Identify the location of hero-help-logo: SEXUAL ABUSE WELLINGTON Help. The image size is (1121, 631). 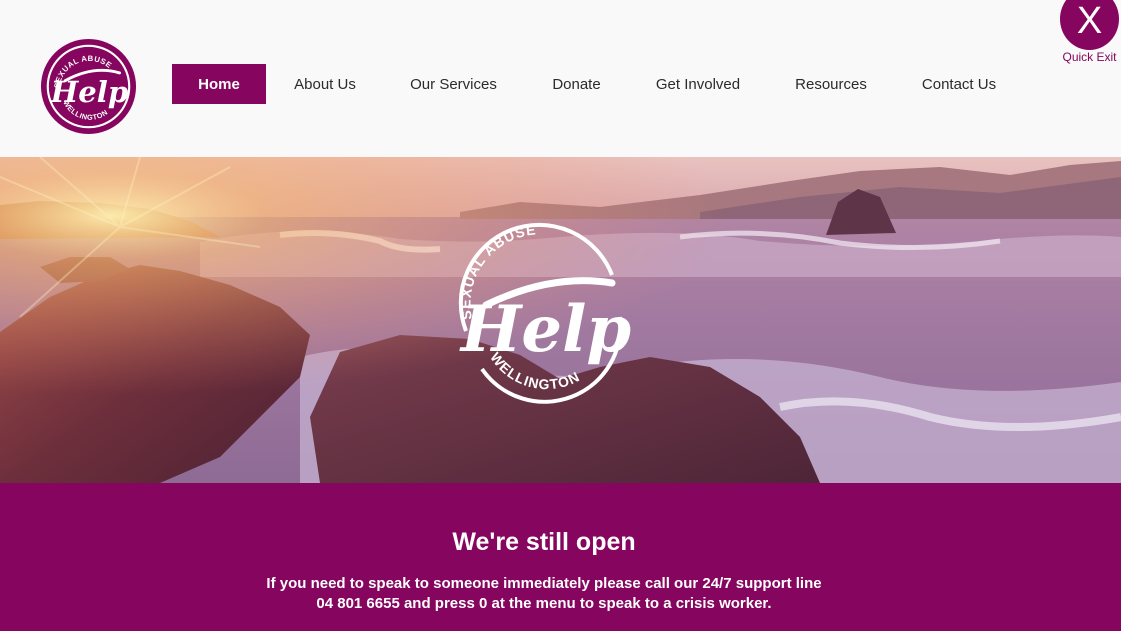
(544, 312).